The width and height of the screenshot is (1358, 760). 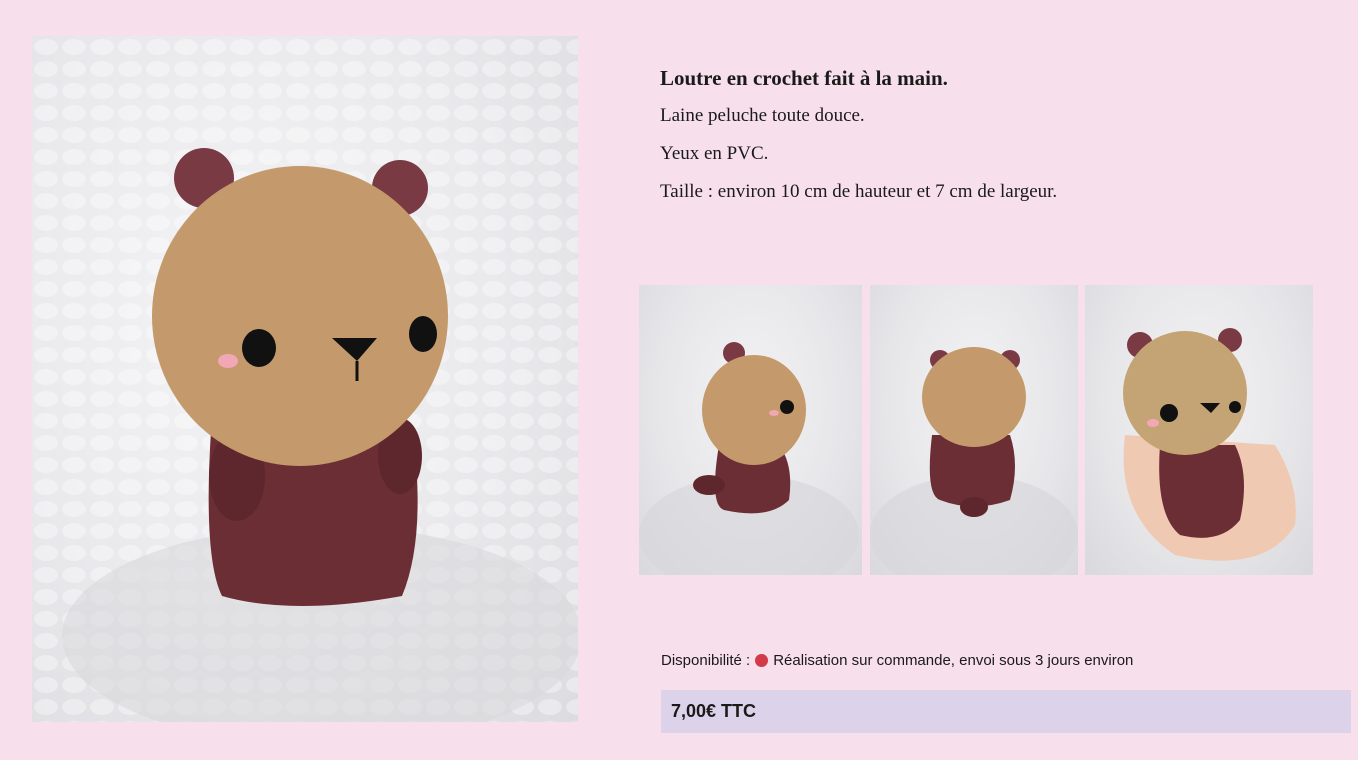 What do you see at coordinates (706, 660) in the screenshot?
I see `availability-label: Disponibilité :` at bounding box center [706, 660].